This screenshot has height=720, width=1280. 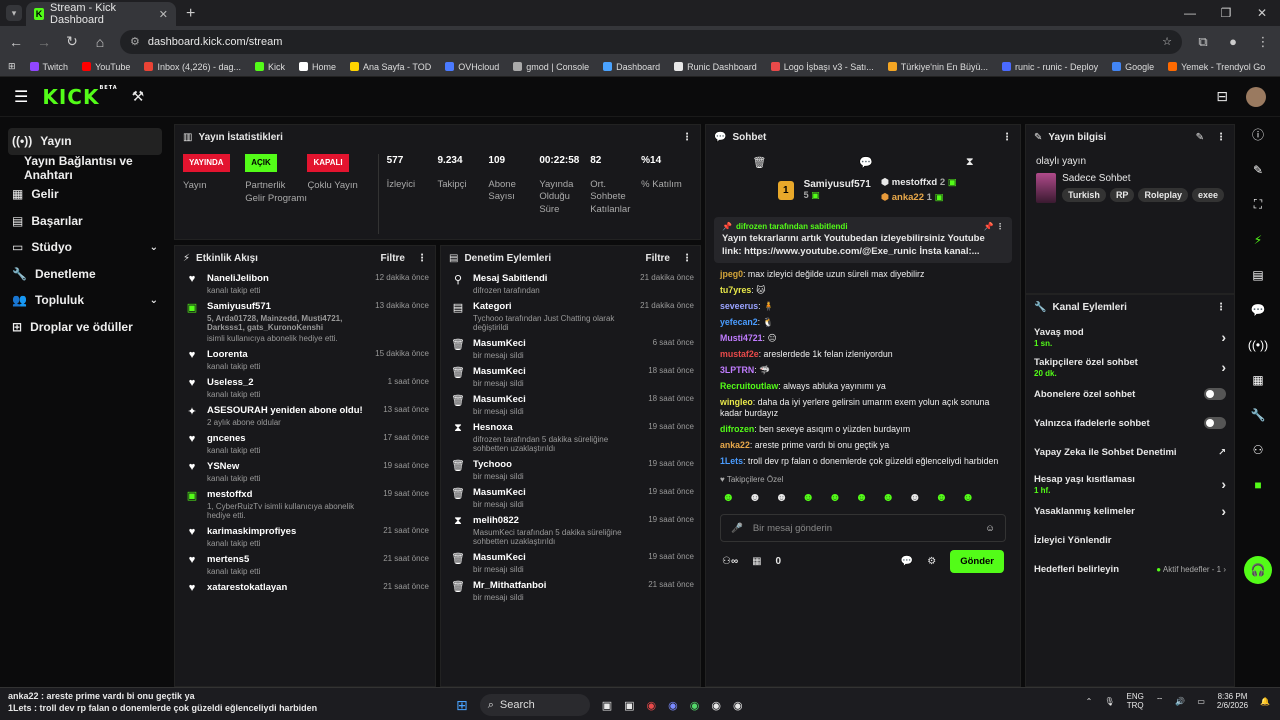 I want to click on emoji-icon: ☺, so click(x=990, y=528).